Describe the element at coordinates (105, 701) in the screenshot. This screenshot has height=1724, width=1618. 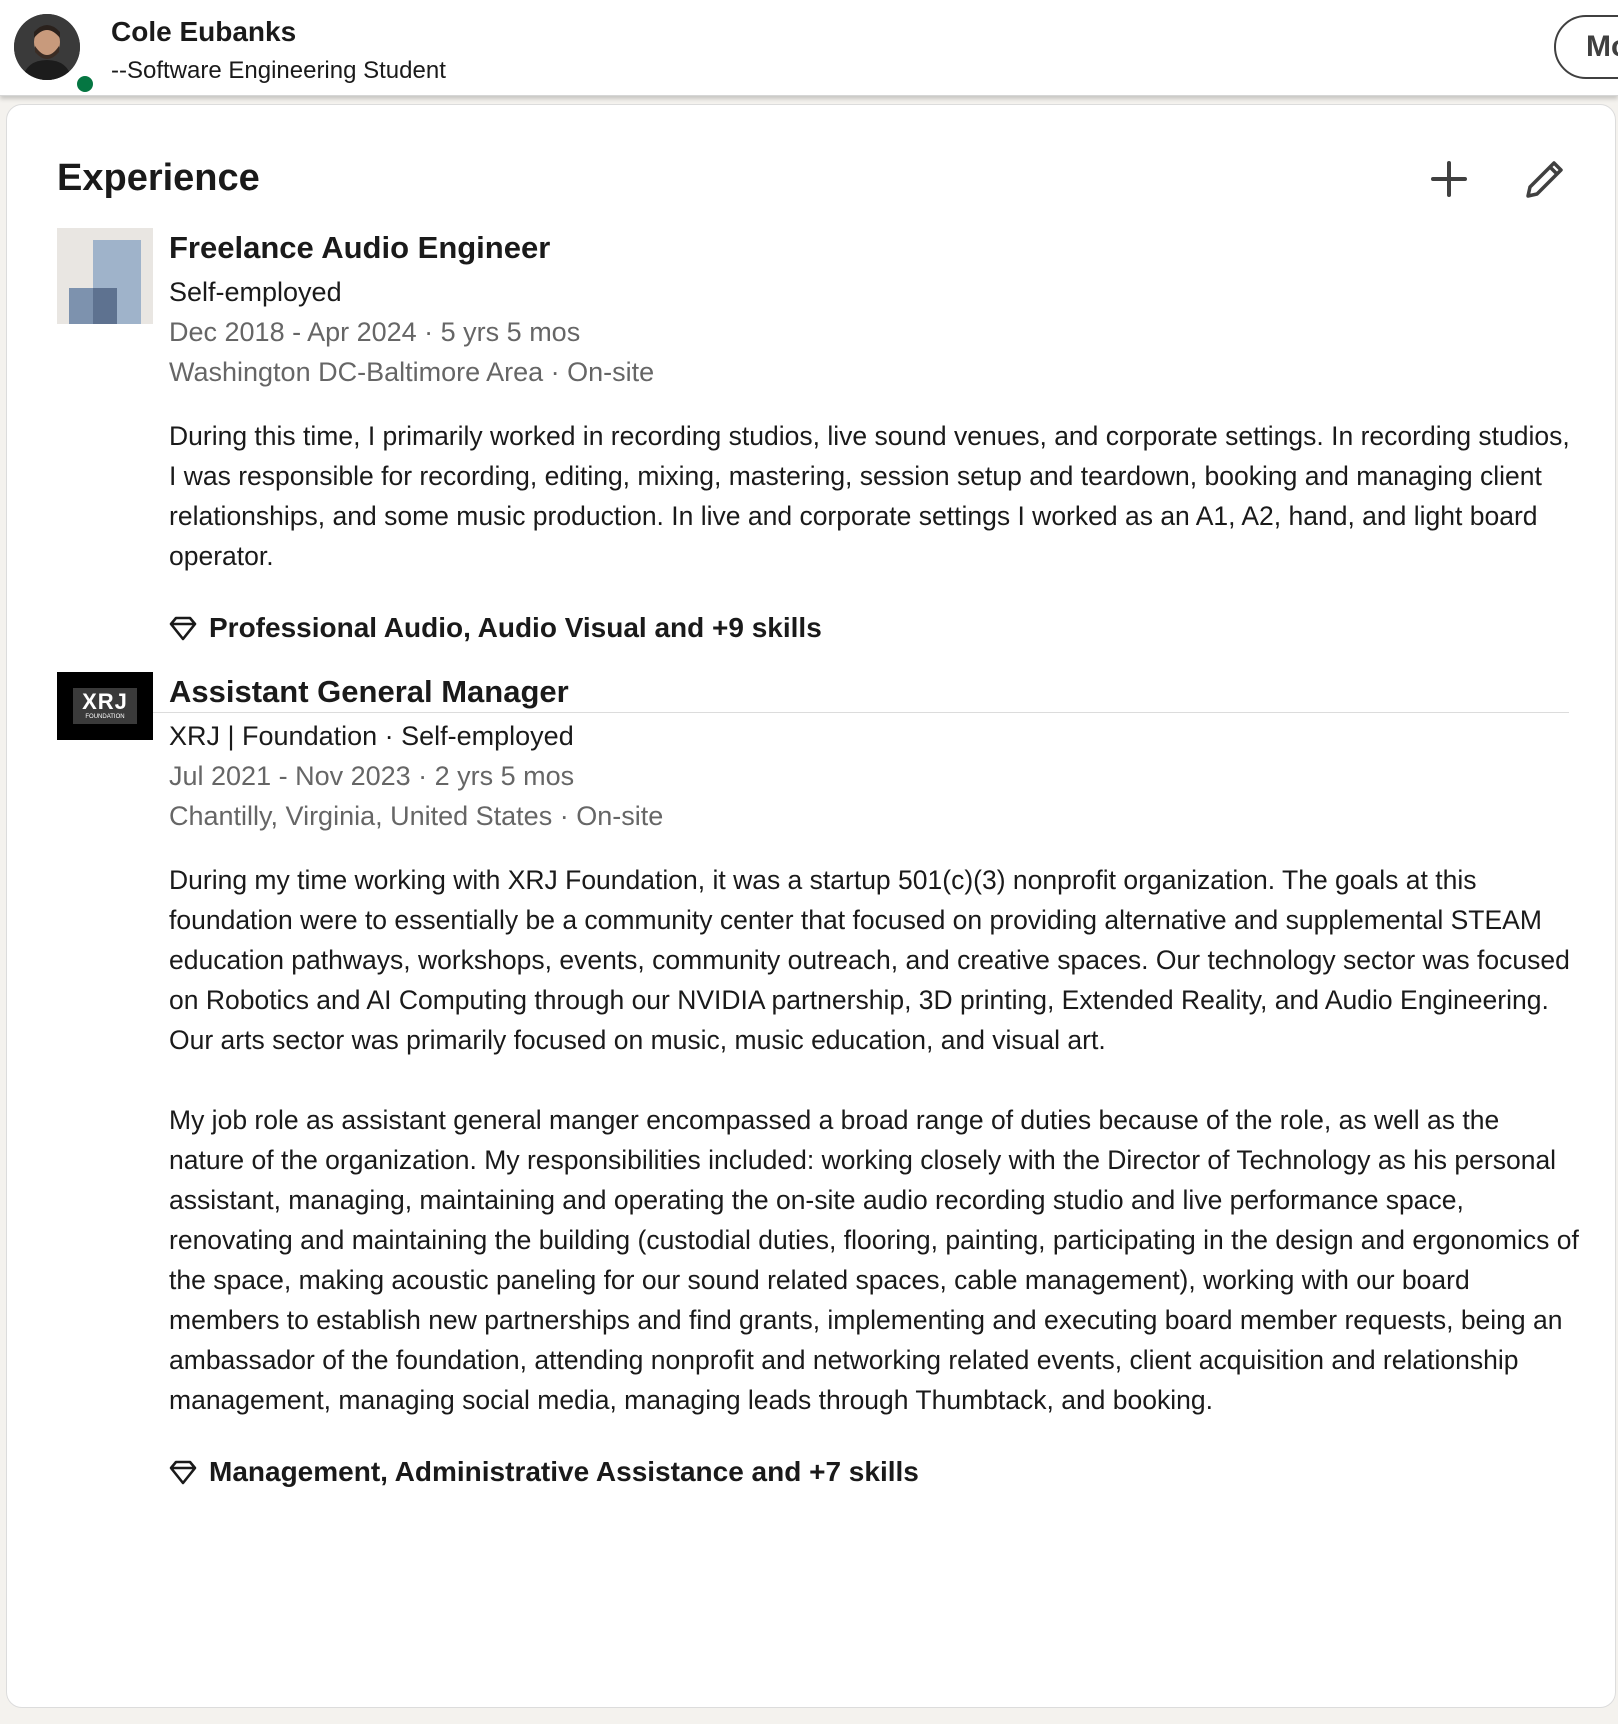
I see `logo-wordmark: XRJ` at that location.